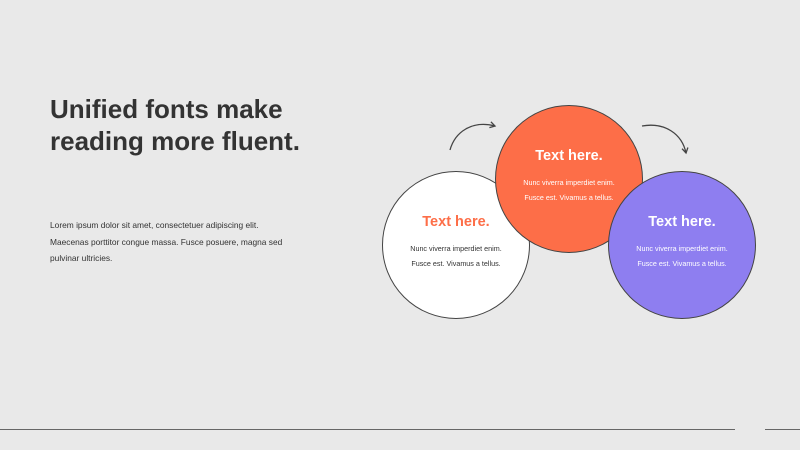 The width and height of the screenshot is (800, 450). Describe the element at coordinates (367, 429) in the screenshot. I see `footer-divider` at that location.